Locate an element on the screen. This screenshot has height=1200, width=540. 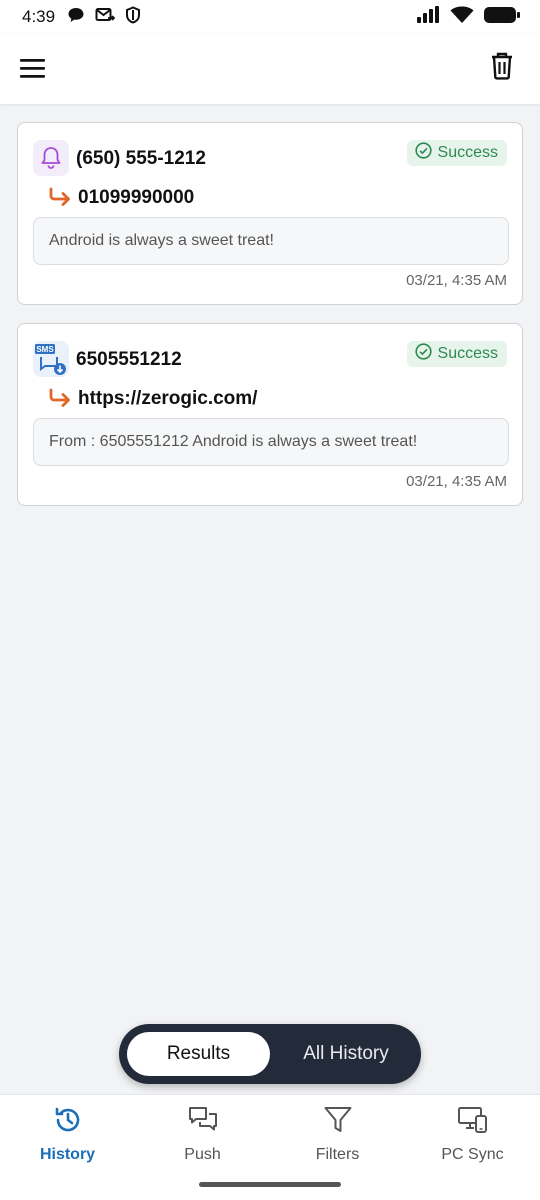
status-notification-icons is located at coordinates (104, 17).